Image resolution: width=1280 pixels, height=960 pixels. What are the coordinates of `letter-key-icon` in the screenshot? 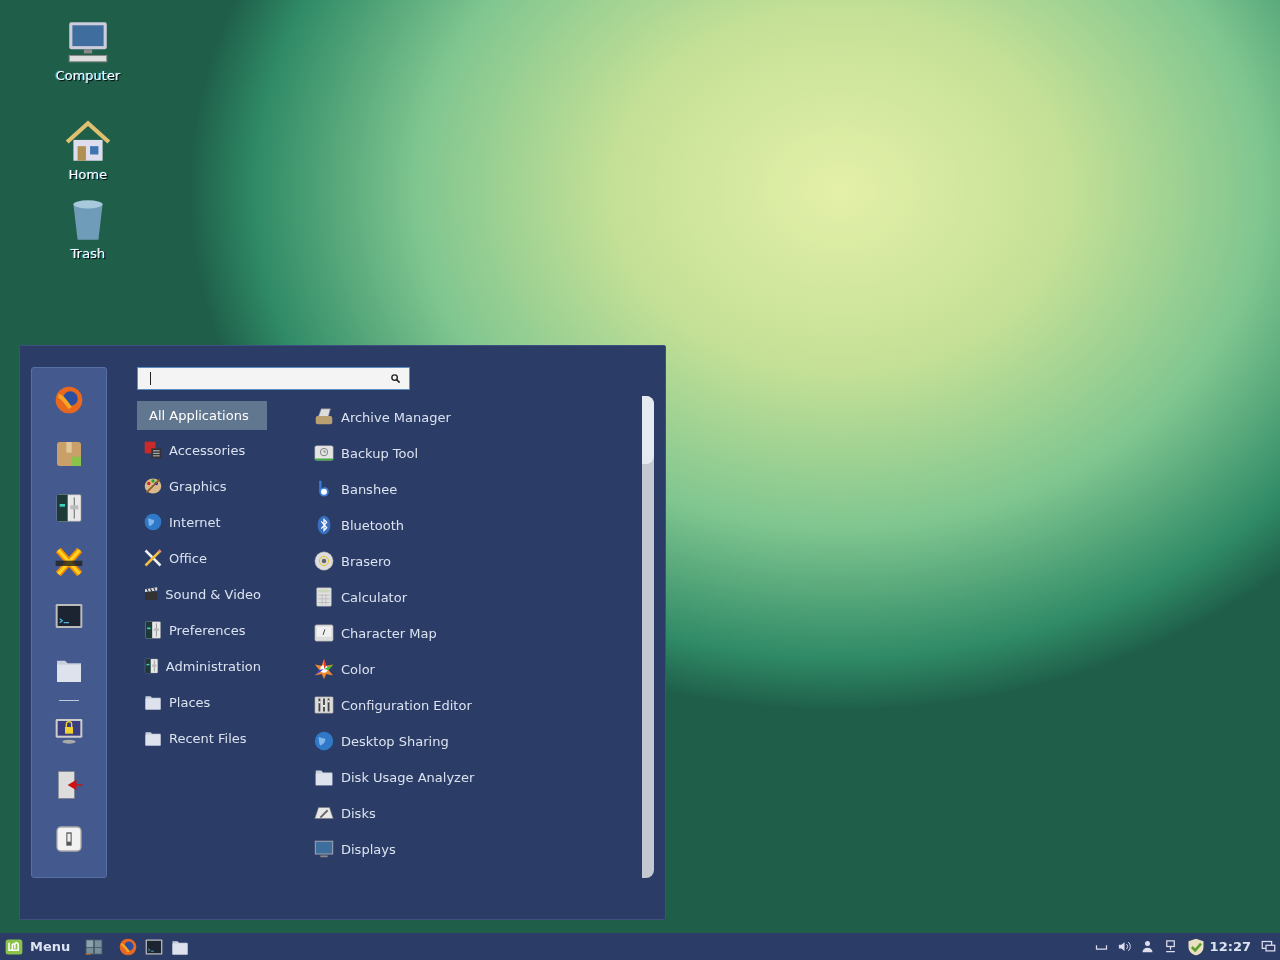 It's located at (324, 633).